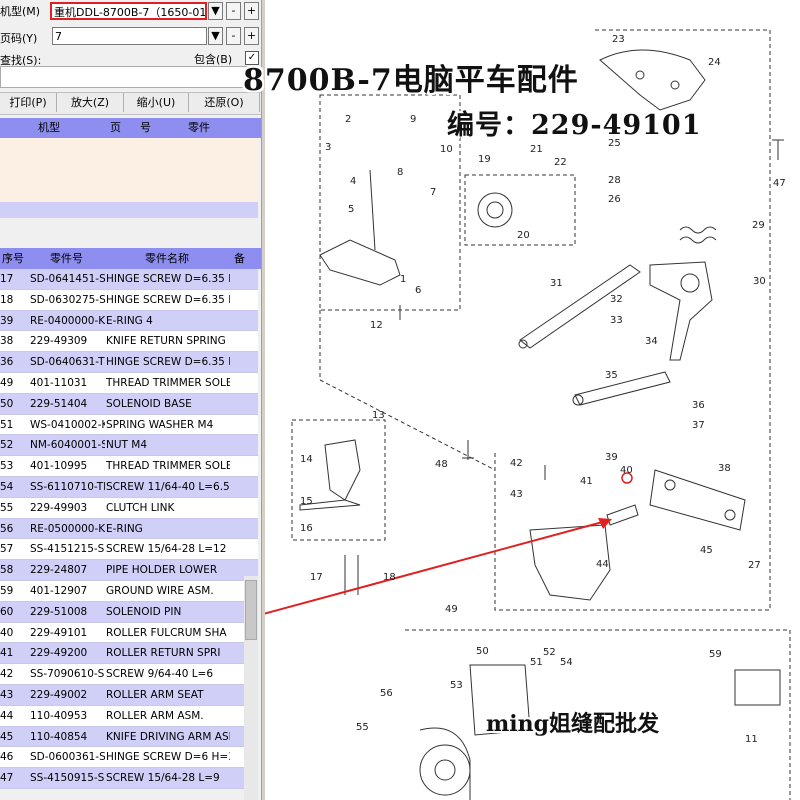 The width and height of the screenshot is (800, 800). Describe the element at coordinates (7, 757) in the screenshot. I see `cell-seq: 46` at that location.